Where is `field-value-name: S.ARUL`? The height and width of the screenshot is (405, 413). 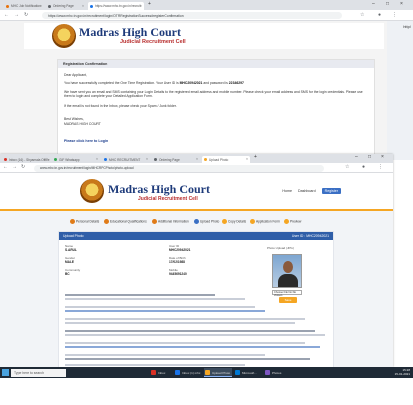 field-value-name: S.ARUL is located at coordinates (71, 250).